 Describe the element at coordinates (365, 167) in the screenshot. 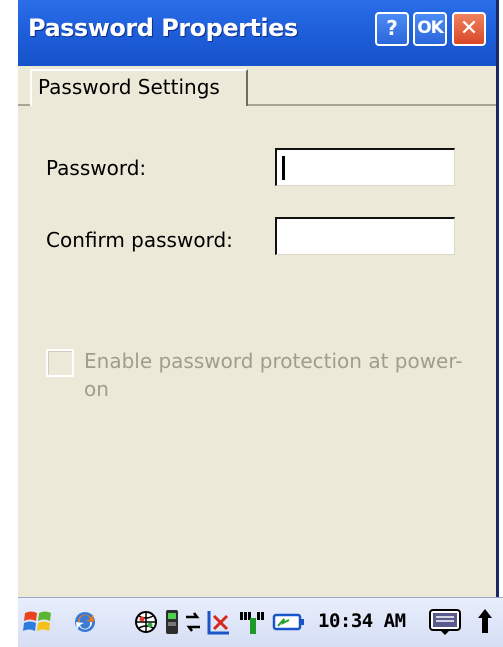

I see `password-field` at that location.